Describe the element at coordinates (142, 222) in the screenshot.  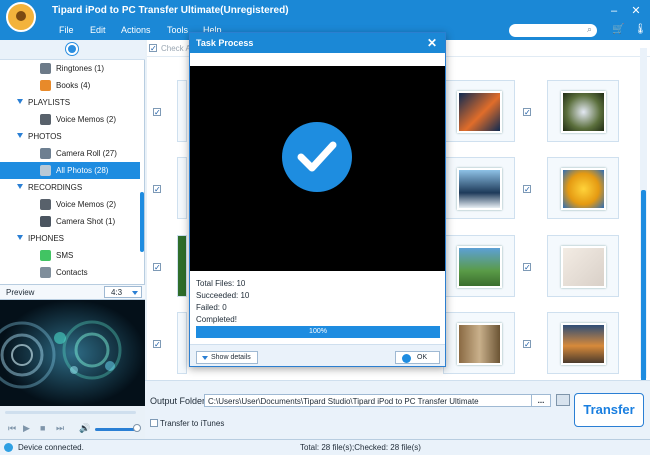
I see `sidebar-scrollbar` at that location.